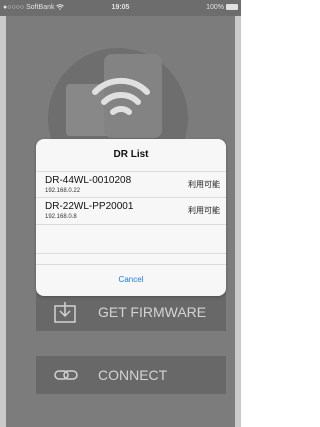  I want to click on dialog-title: DR List, so click(131, 154).